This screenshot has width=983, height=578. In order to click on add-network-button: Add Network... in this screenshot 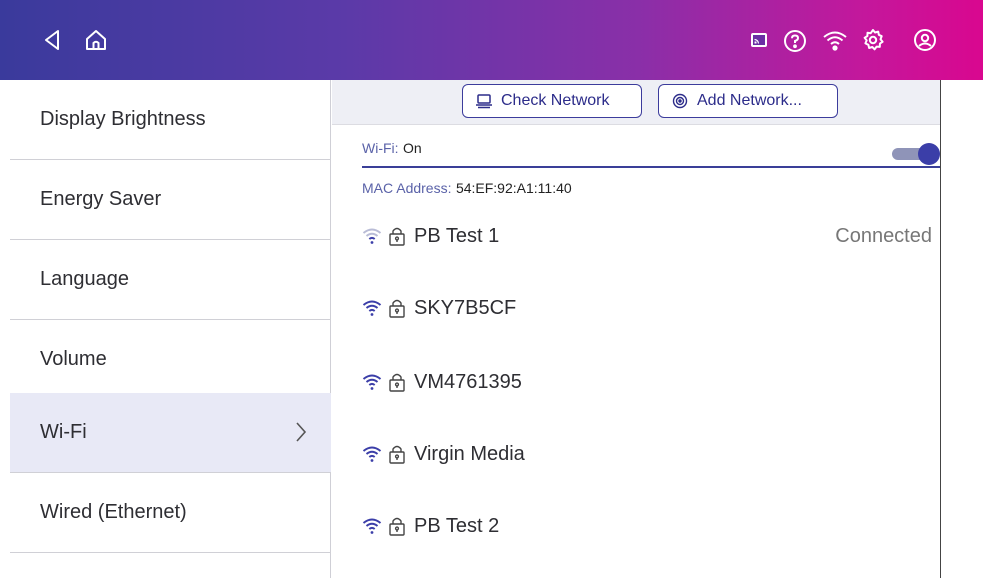, I will do `click(748, 101)`.